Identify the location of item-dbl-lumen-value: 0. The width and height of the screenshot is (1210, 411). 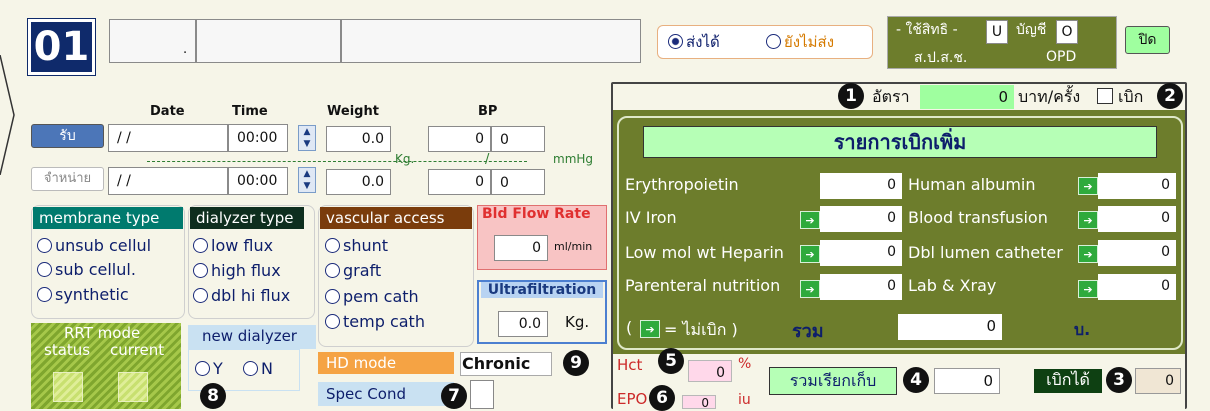
(1137, 253).